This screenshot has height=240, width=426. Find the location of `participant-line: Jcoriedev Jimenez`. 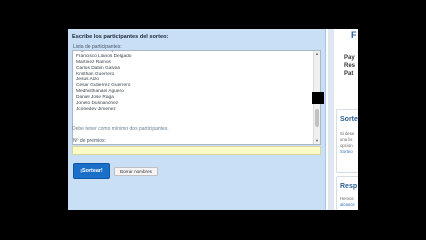

participant-line: Jcoriedev Jimenez is located at coordinates (96, 109).